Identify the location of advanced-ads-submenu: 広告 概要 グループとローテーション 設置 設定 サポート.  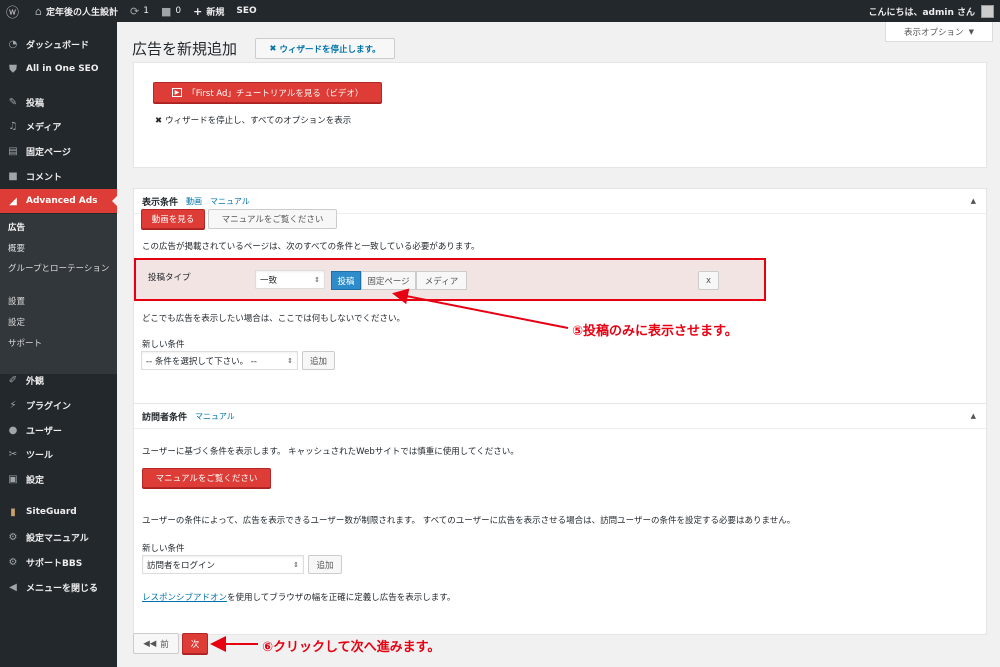
(58, 294).